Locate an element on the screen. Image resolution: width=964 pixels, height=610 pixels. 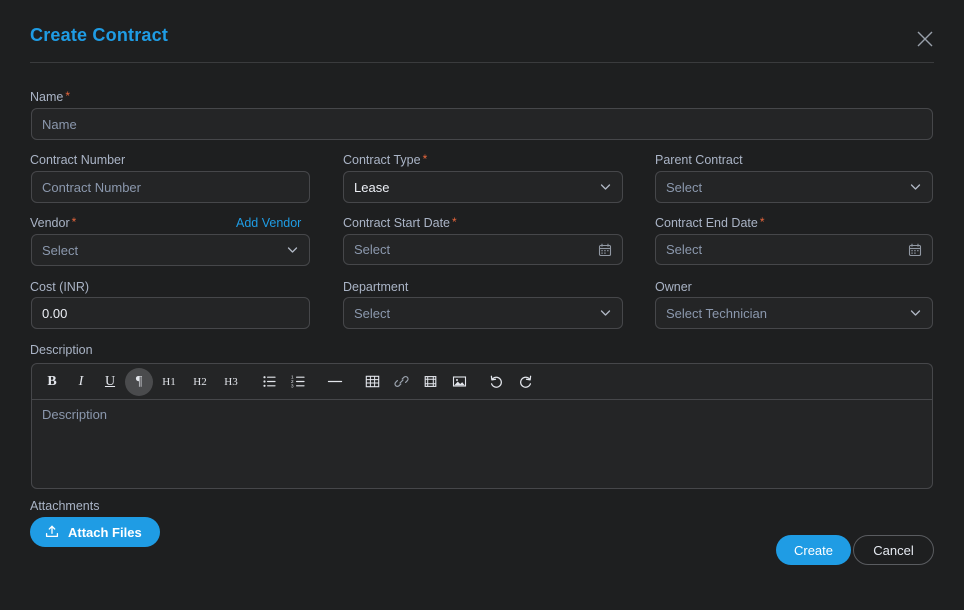
attachments-label: Attachments is located at coordinates (65, 506).